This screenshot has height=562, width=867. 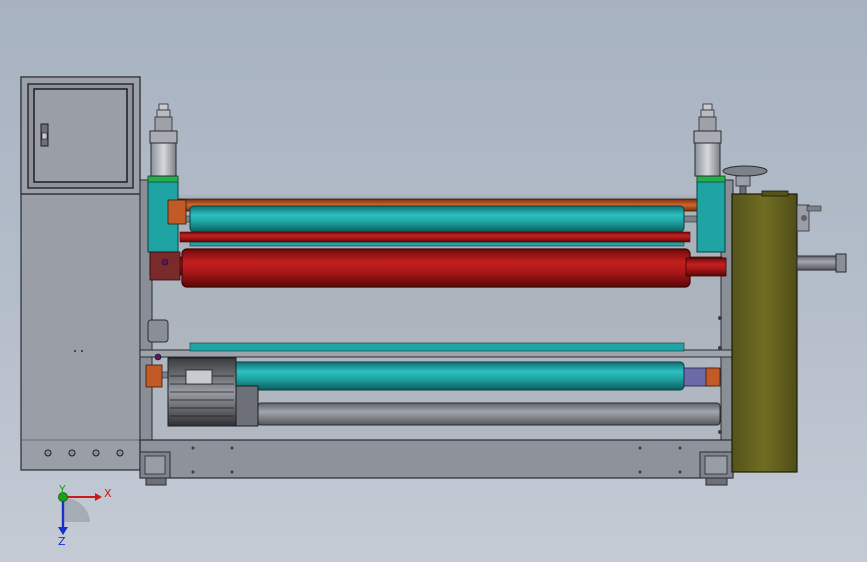 What do you see at coordinates (108, 493) in the screenshot?
I see `x-axis-label: X` at bounding box center [108, 493].